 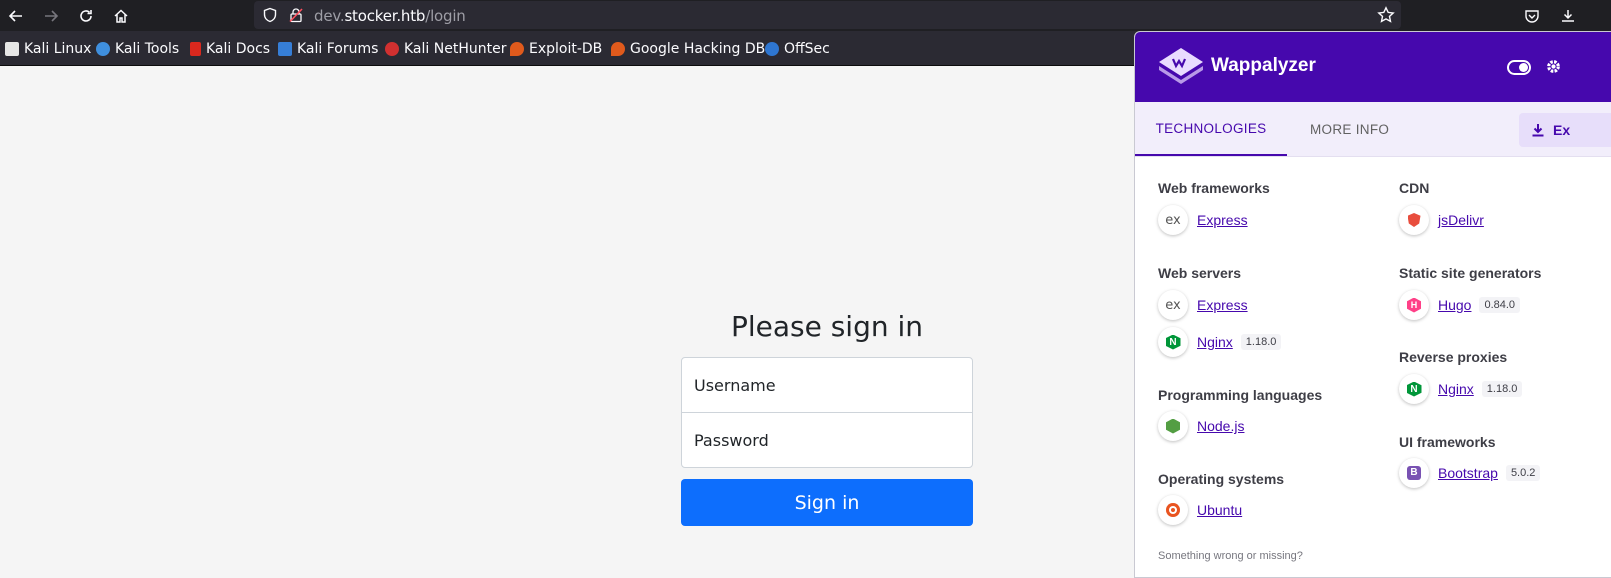 I want to click on bookmark-kali-docs: Kali Docs, so click(x=230, y=49).